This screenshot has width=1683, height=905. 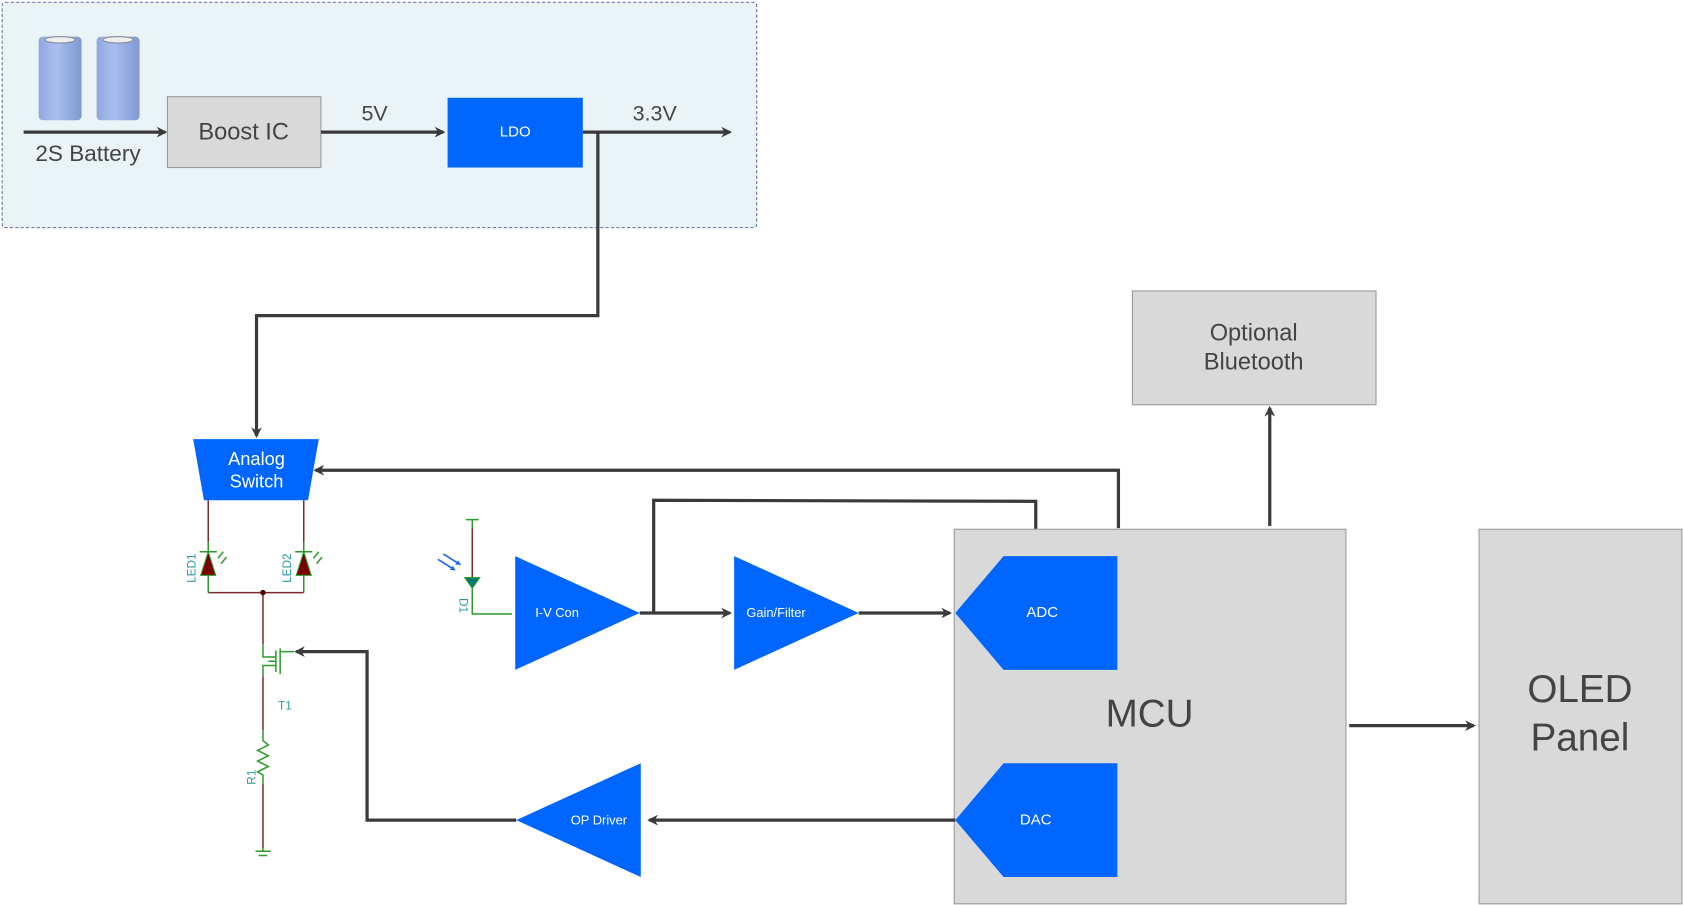 What do you see at coordinates (285, 706) in the screenshot?
I see `t1-label: T1` at bounding box center [285, 706].